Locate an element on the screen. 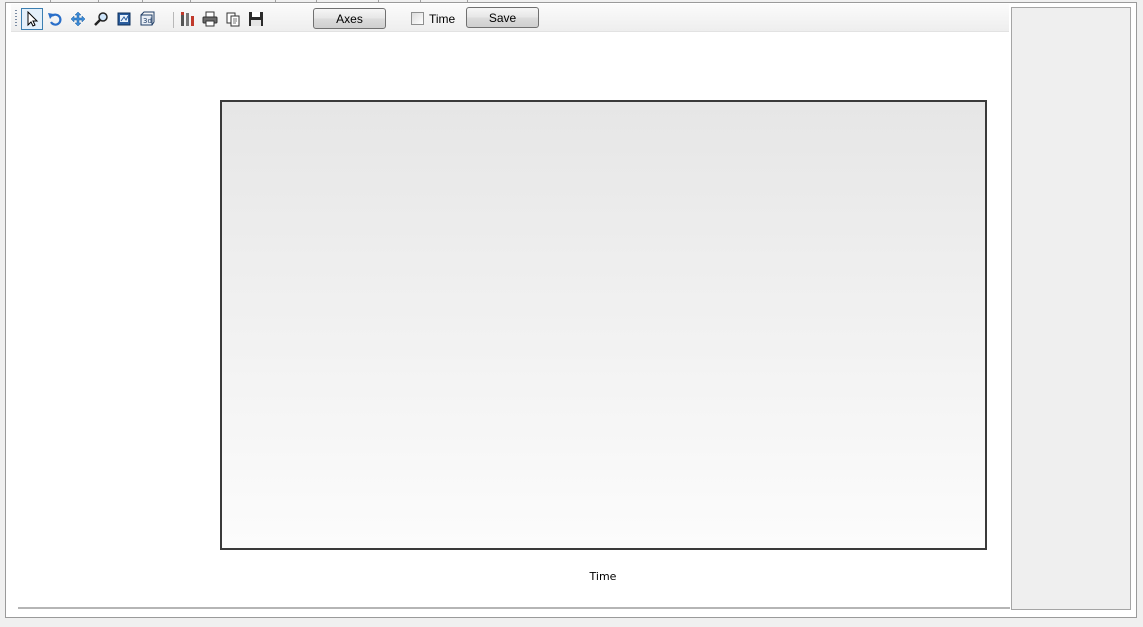 Image resolution: width=1143 pixels, height=627 pixels. legend-panel is located at coordinates (1071, 308).